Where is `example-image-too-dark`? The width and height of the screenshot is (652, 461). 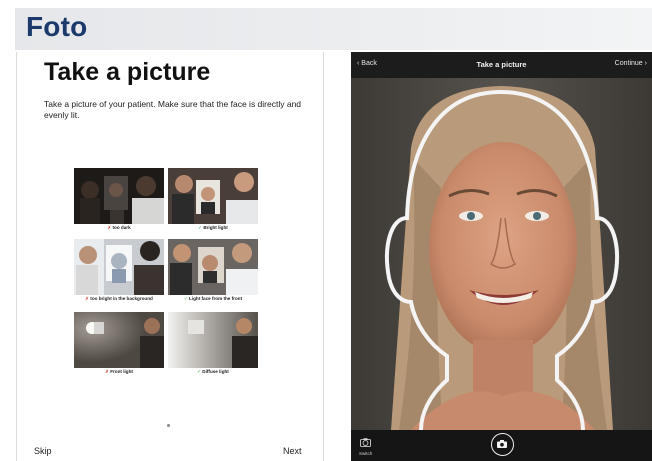 example-image-too-dark is located at coordinates (119, 196).